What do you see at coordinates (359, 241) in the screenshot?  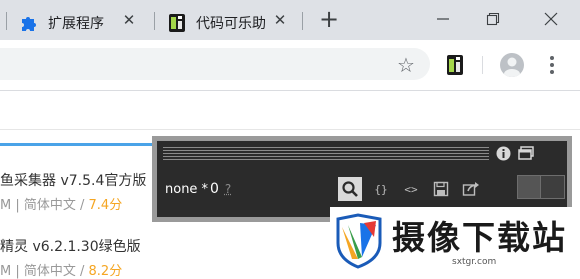 I see `watermark-logo` at bounding box center [359, 241].